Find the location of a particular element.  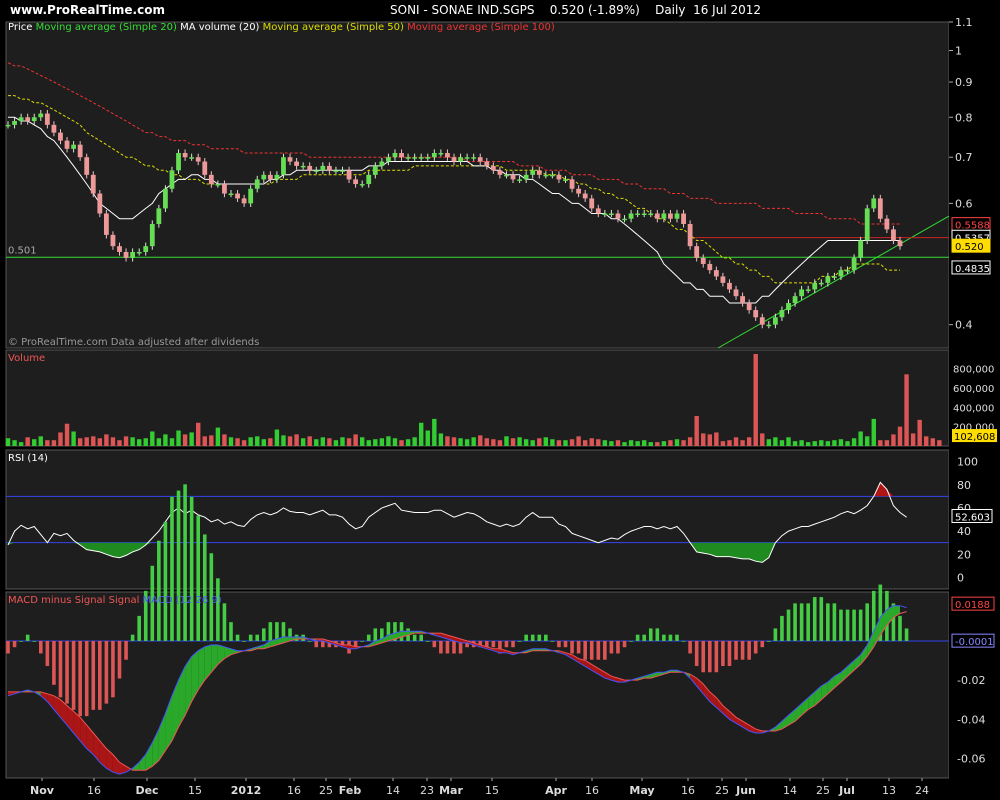

rsi-tick-label: 20 is located at coordinates (964, 554).